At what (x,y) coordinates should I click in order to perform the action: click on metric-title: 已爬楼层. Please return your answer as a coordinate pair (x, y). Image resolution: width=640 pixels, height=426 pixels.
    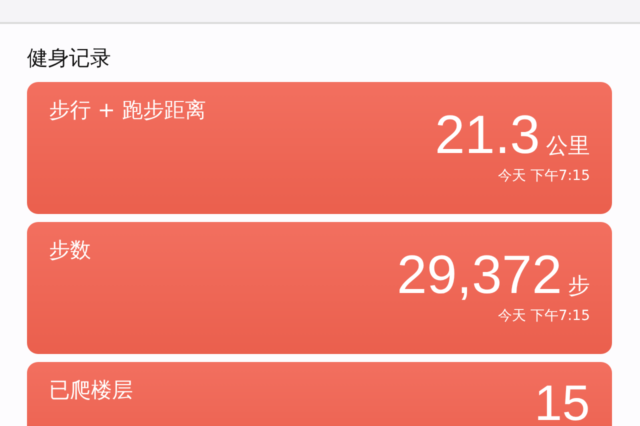
    Looking at the image, I should click on (91, 390).